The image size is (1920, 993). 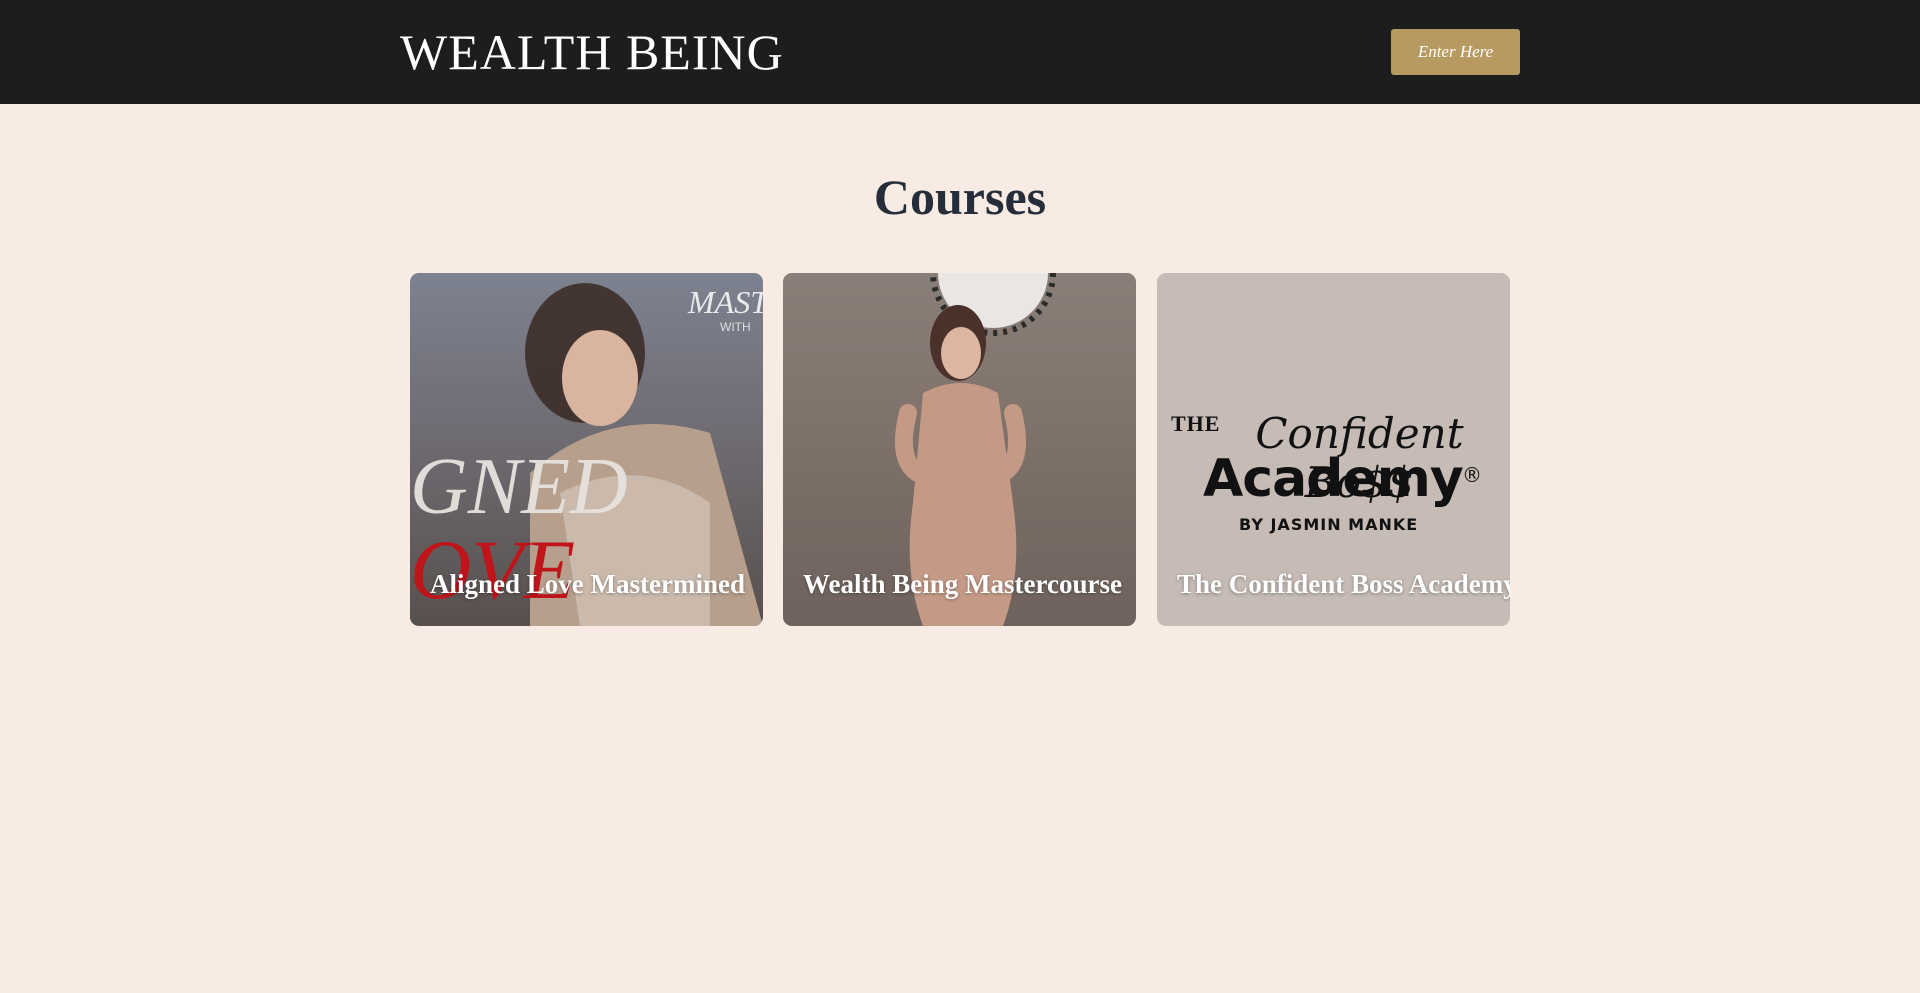 What do you see at coordinates (587, 584) in the screenshot?
I see `course-title: Aligned Love Mastermined` at bounding box center [587, 584].